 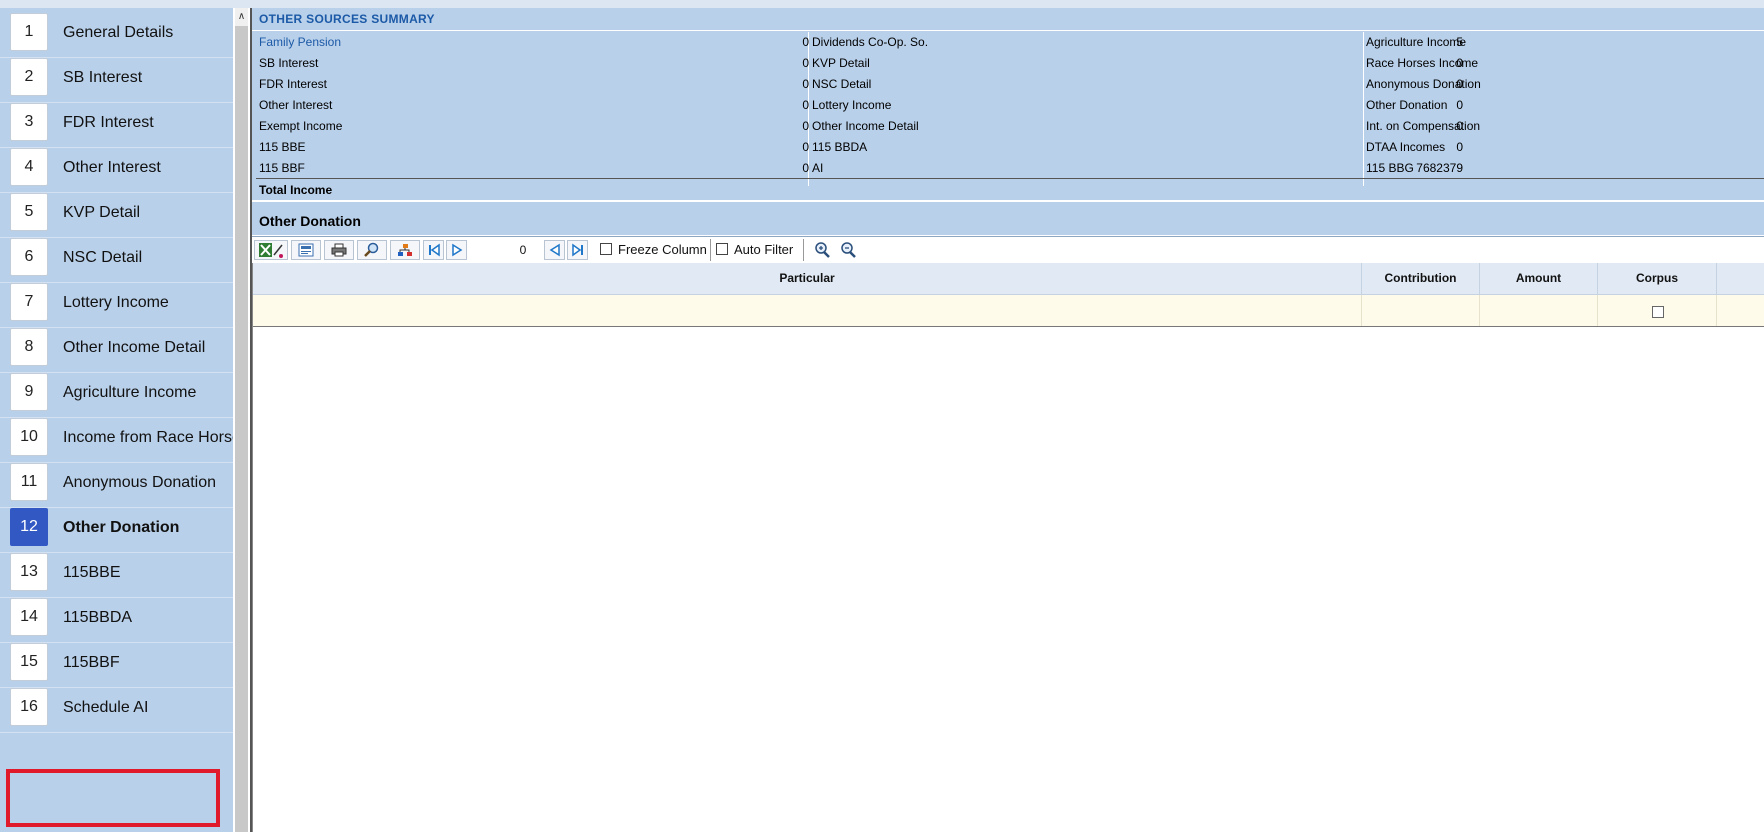 I want to click on previous-record-icon, so click(x=554, y=250).